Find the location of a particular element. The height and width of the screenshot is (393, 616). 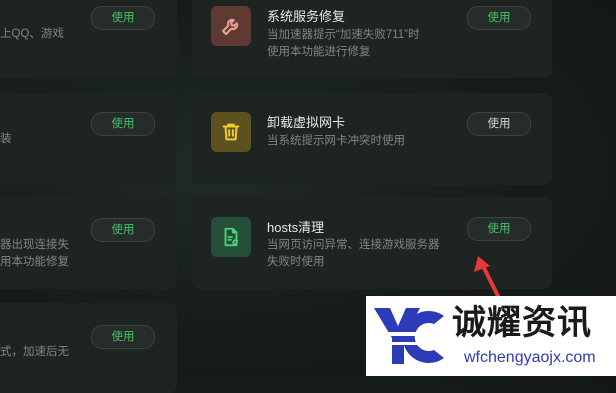

tool-card-3: 器出现连接失 用本功能修复 使用 is located at coordinates (88, 243).